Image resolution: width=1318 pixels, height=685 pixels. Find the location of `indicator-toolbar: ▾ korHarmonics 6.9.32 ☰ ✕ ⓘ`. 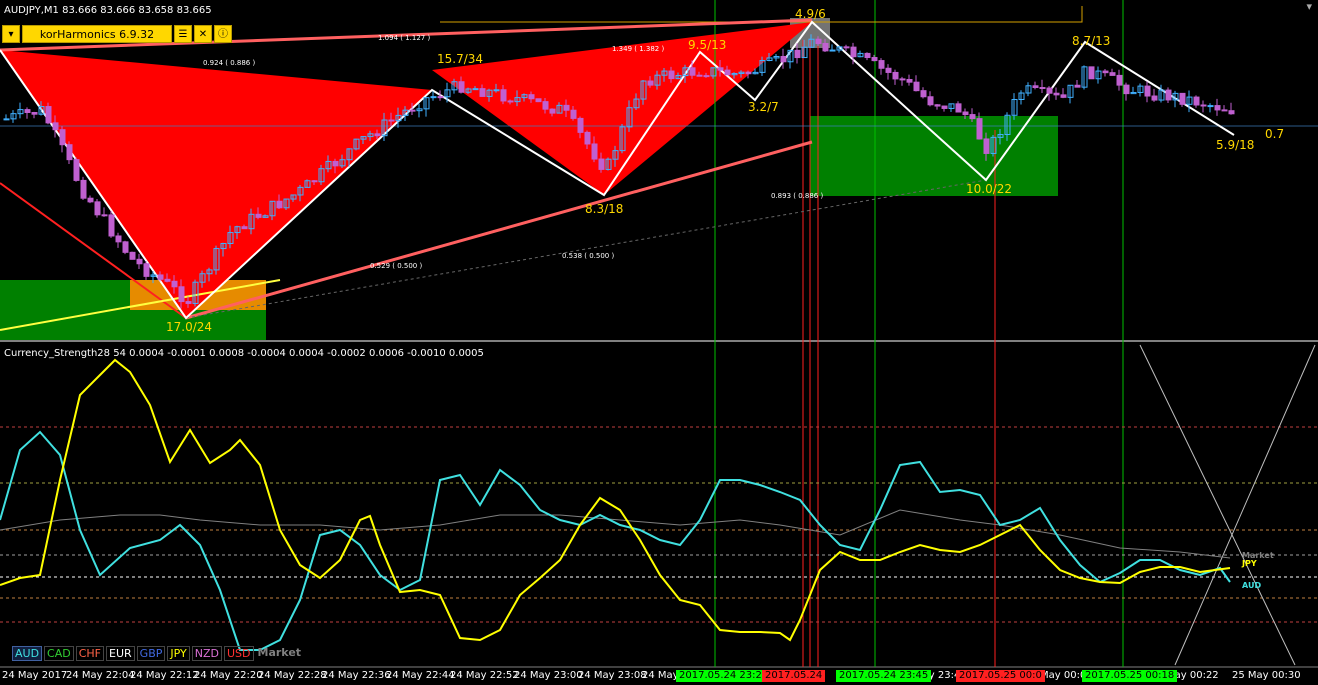

indicator-toolbar: ▾ korHarmonics 6.9.32 ☰ ✕ ⓘ is located at coordinates (117, 34).